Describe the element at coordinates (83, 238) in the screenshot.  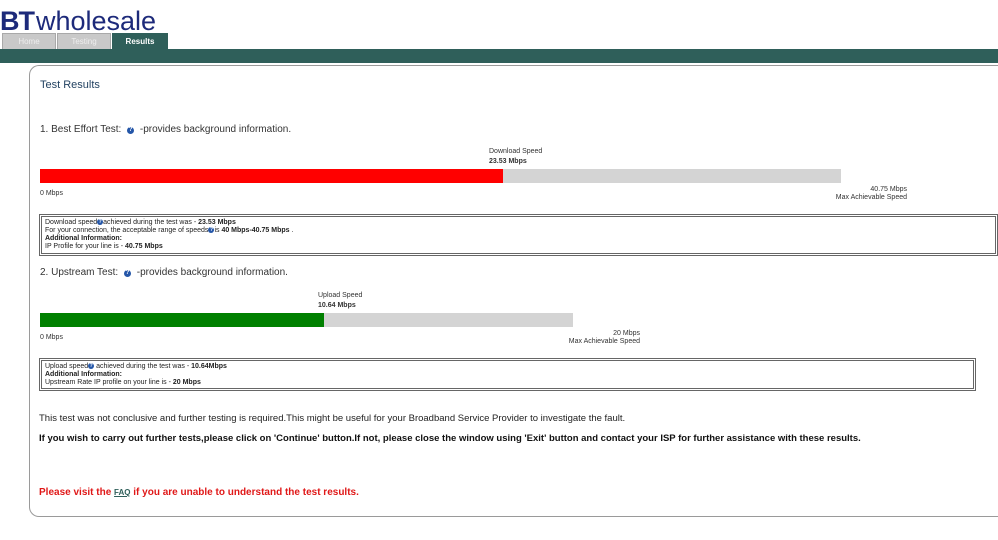
I see `additional-info-heading: Additional Information:` at that location.